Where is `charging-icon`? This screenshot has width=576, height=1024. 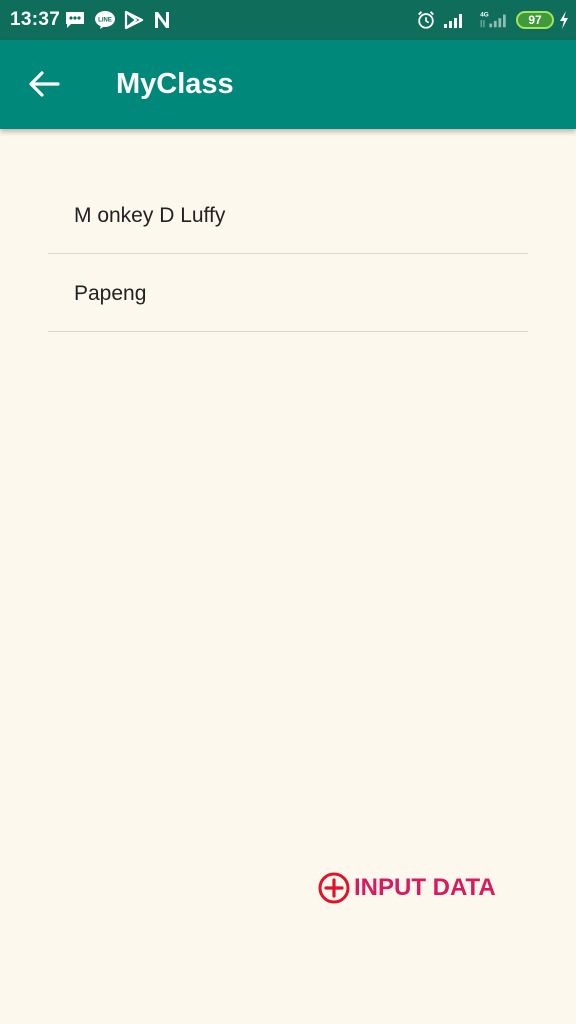
charging-icon is located at coordinates (564, 20).